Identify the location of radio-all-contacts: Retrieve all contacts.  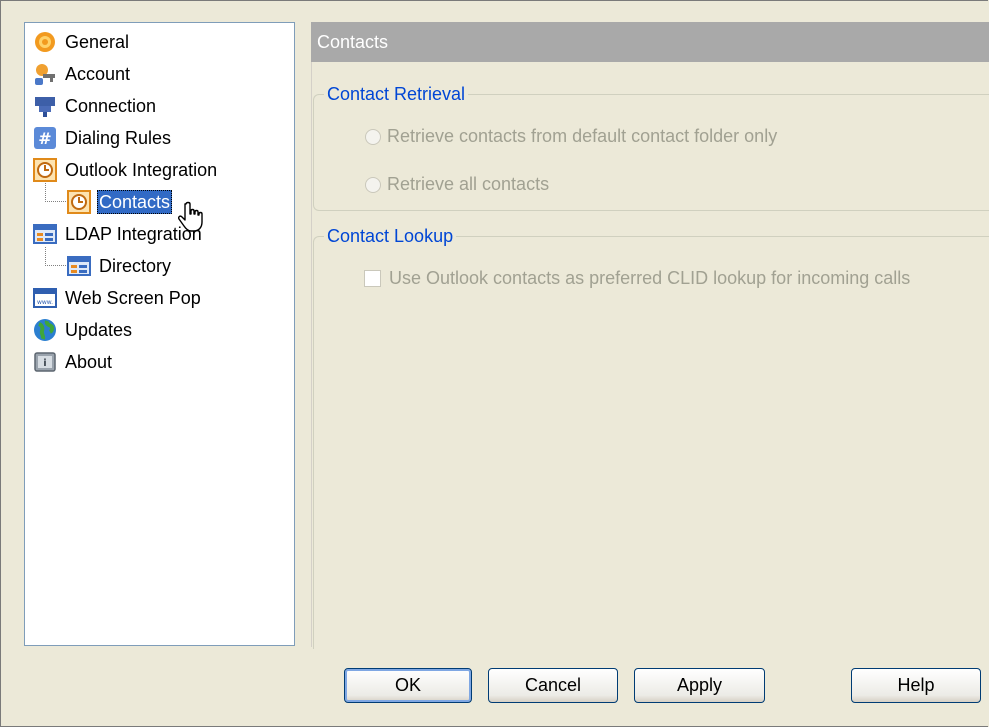
(457, 184).